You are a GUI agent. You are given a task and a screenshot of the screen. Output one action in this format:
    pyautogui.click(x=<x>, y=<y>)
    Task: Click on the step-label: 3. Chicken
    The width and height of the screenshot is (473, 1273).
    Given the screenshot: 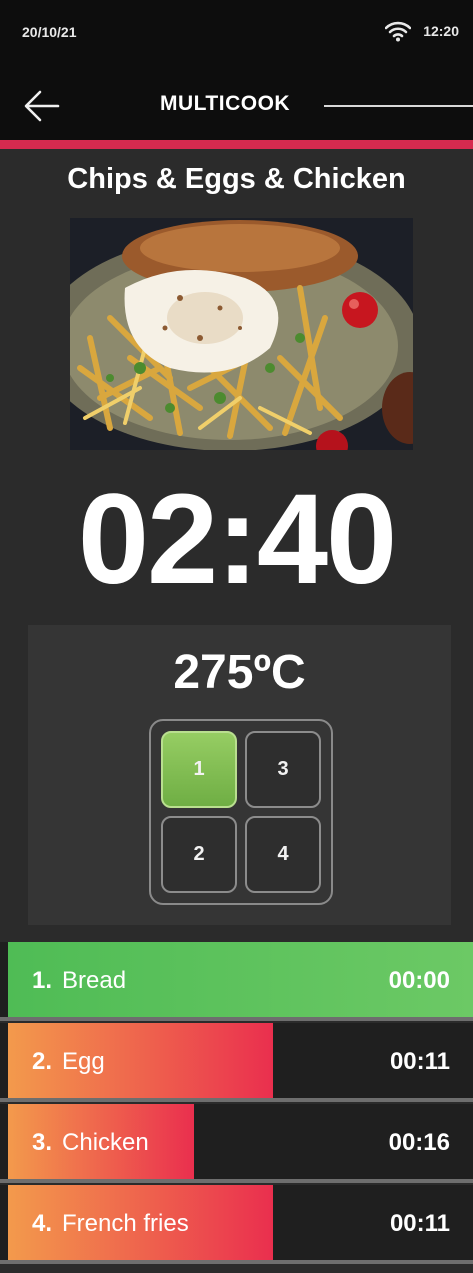 What is the action you would take?
    pyautogui.click(x=90, y=1143)
    